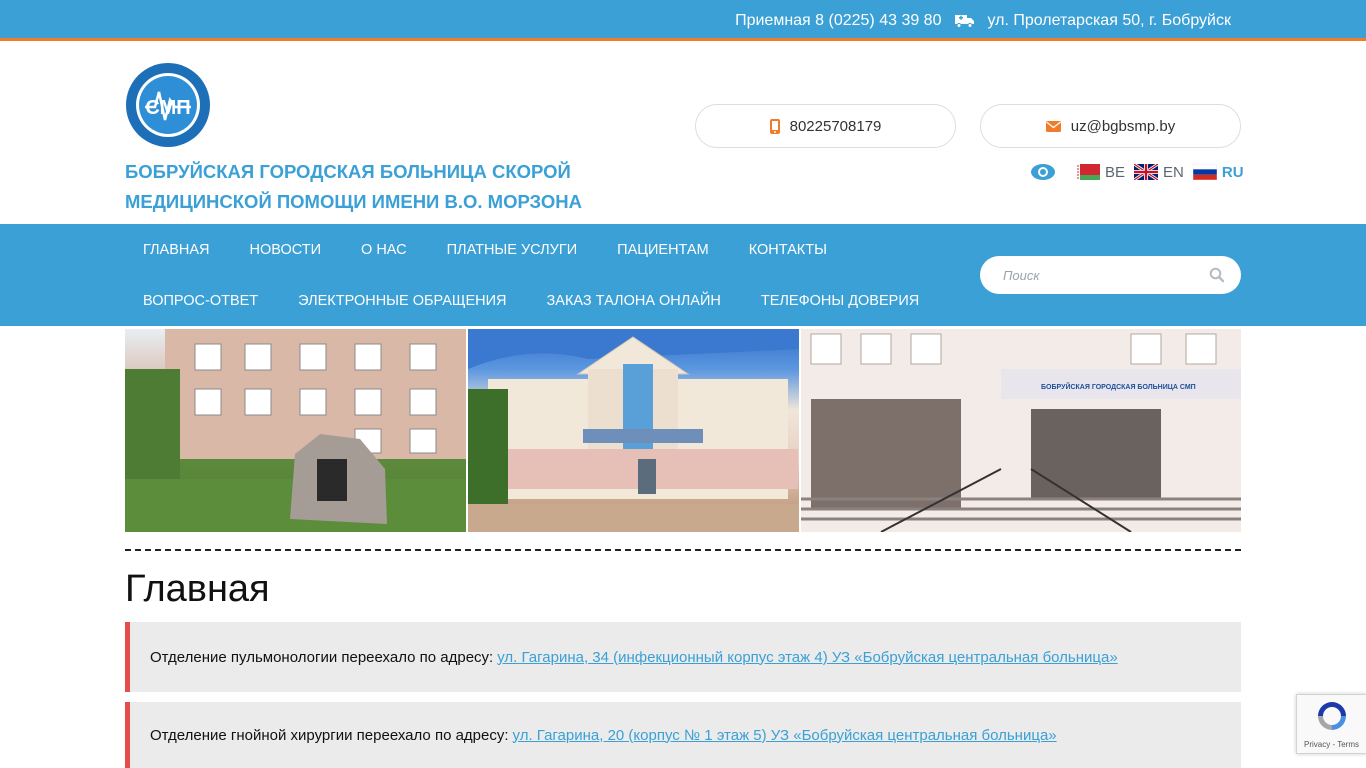  I want to click on search-box, so click(1110, 275).